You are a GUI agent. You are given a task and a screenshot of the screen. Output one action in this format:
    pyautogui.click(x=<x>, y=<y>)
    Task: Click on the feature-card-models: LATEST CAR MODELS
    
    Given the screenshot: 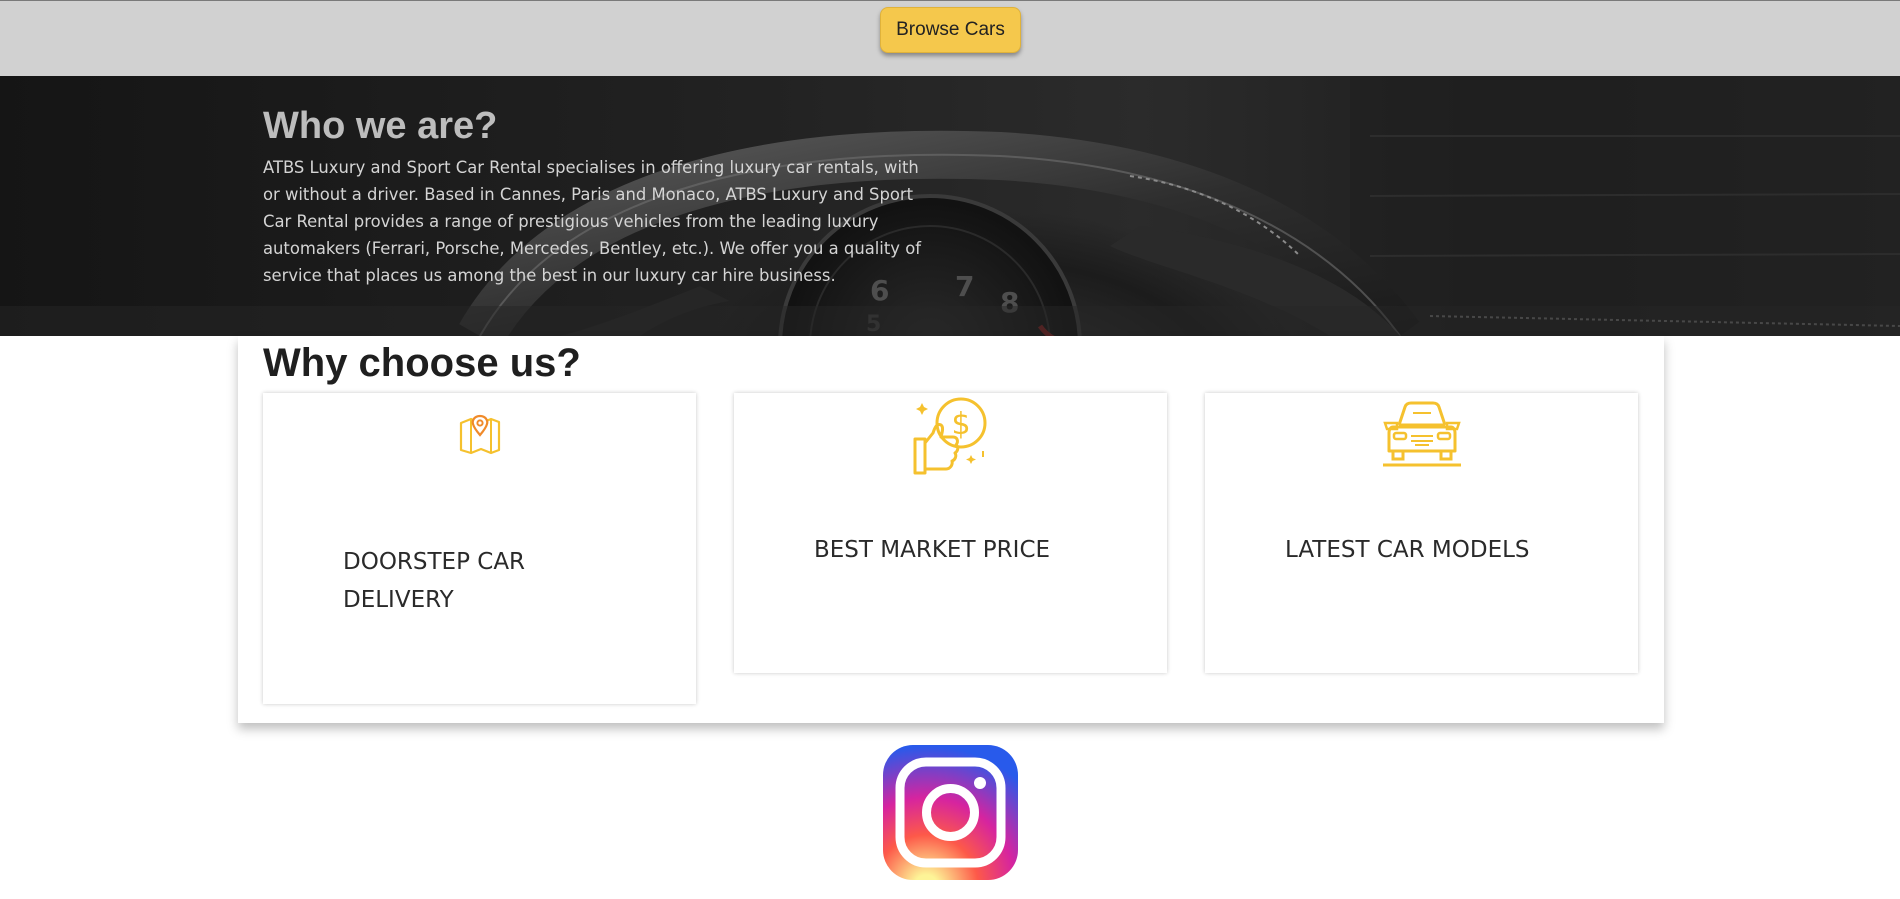 What is the action you would take?
    pyautogui.click(x=1421, y=533)
    